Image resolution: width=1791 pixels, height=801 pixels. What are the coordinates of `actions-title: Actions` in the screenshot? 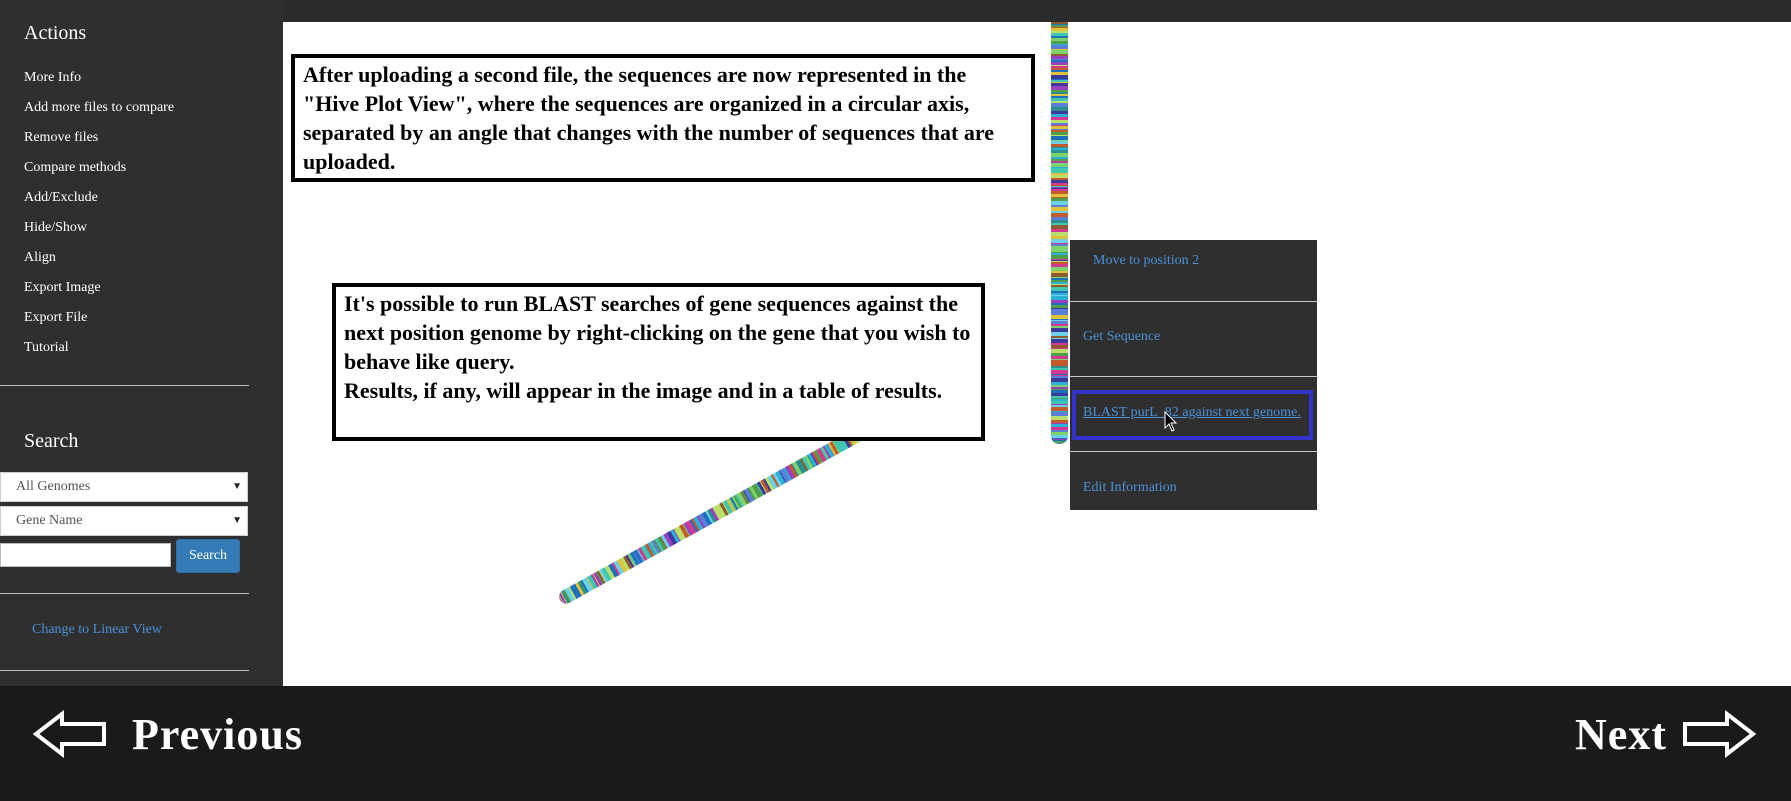 It's located at (55, 33).